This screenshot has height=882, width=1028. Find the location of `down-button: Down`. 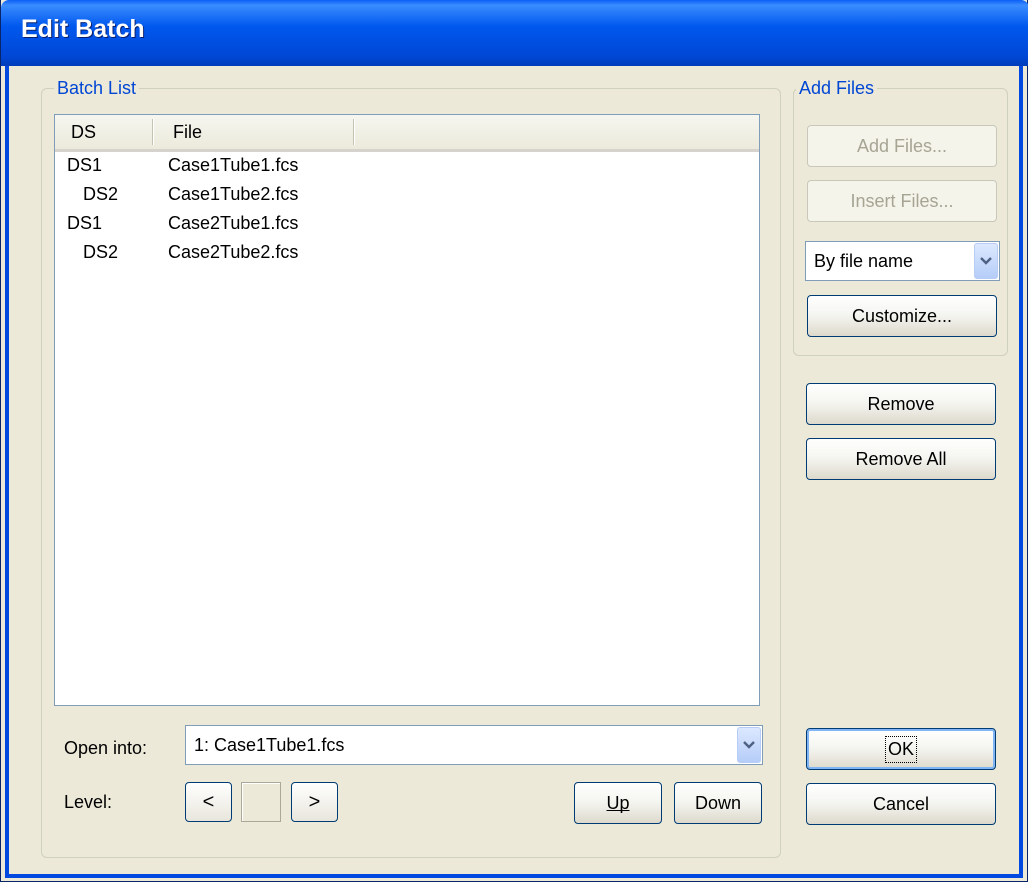

down-button: Down is located at coordinates (718, 803).